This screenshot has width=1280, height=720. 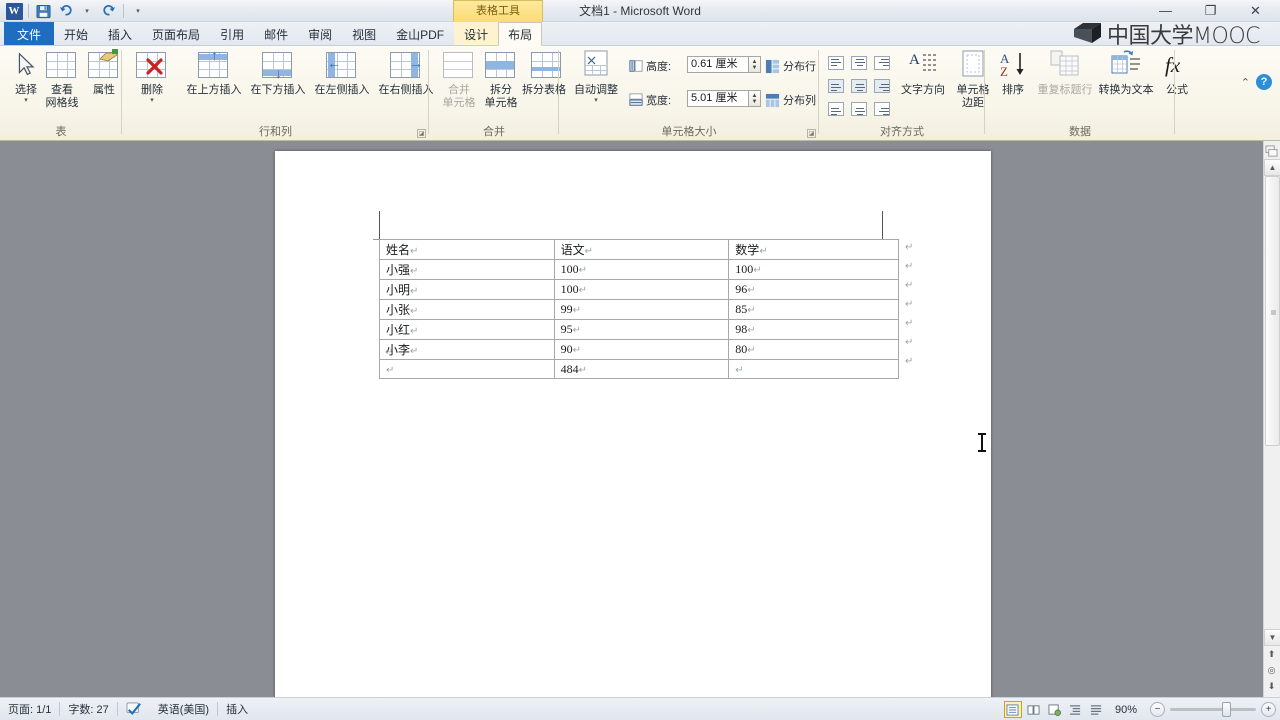 I want to click on delete-button: 删除 ▾, so click(x=152, y=77).